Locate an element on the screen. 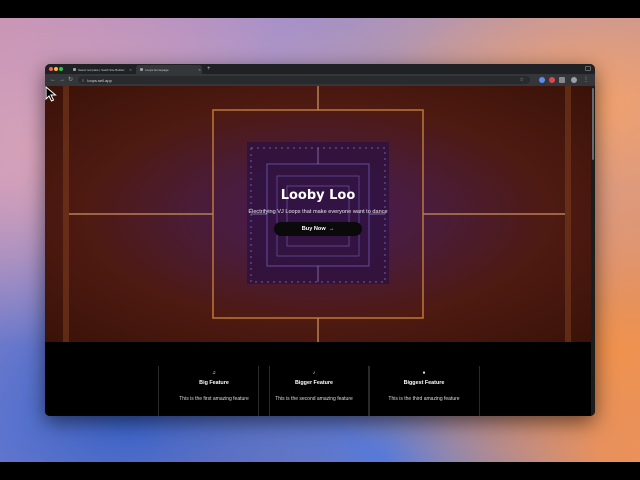 Image resolution: width=640 pixels, height=480 pixels. tab-title: Select template | SaaS Site Builder is located at coordinates (101, 69).